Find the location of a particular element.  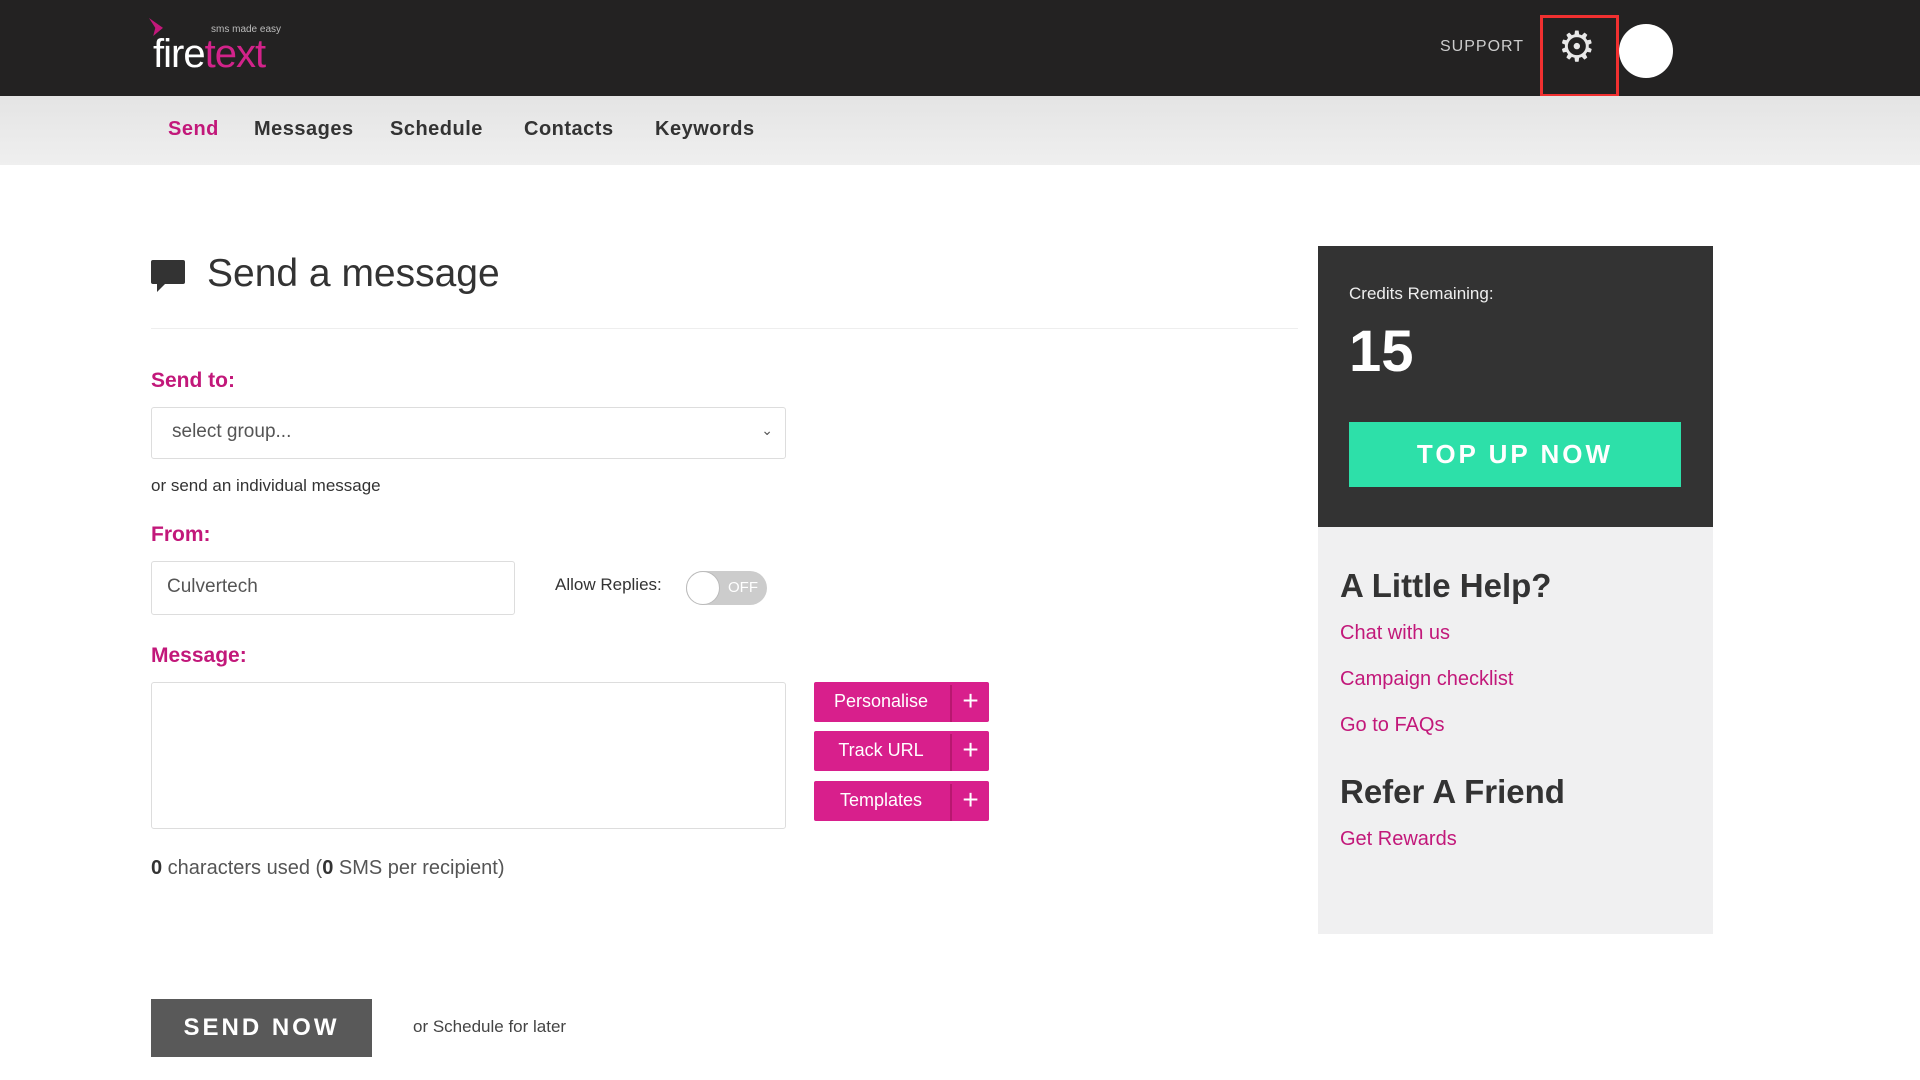

sms-count: 0 is located at coordinates (328, 868).